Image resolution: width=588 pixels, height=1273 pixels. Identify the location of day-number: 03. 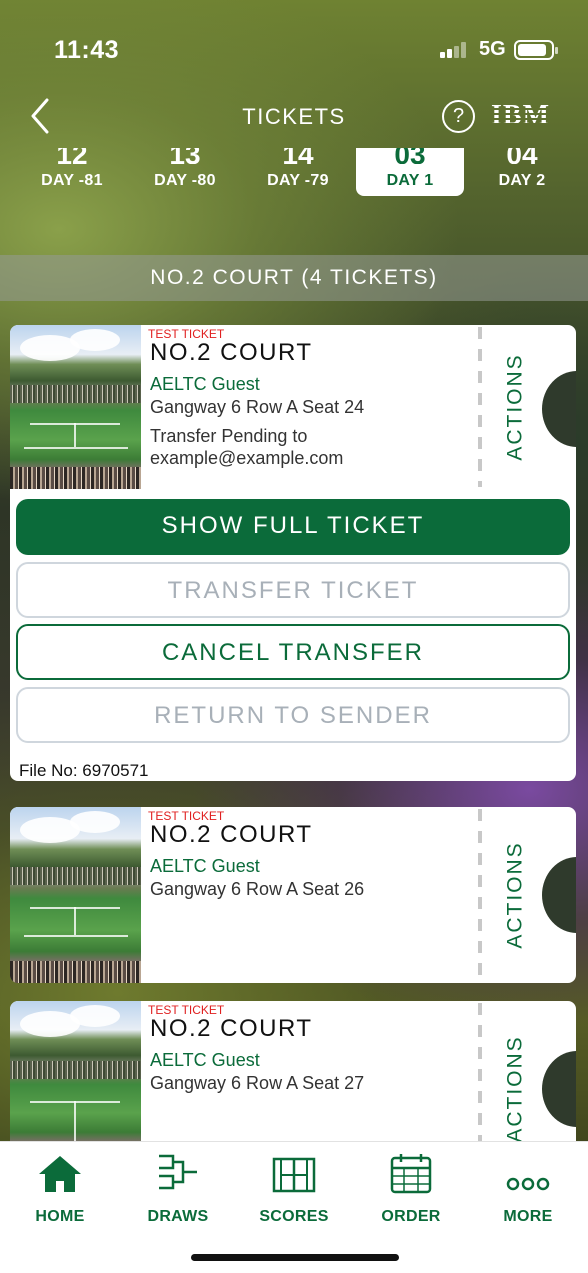
(410, 156).